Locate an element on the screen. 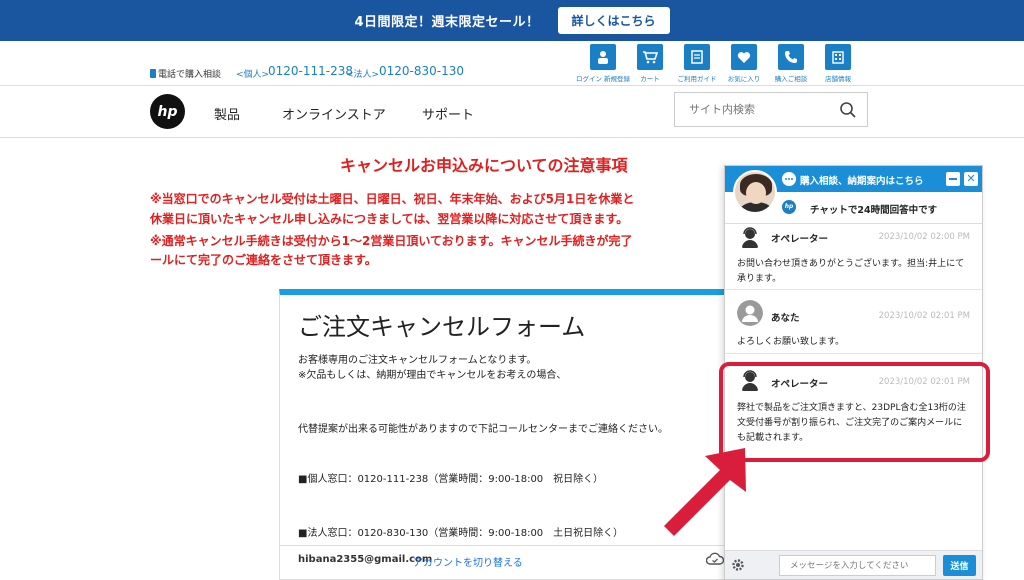 Image resolution: width=1024 pixels, height=580 pixels. hp-logo: hp is located at coordinates (167, 111).